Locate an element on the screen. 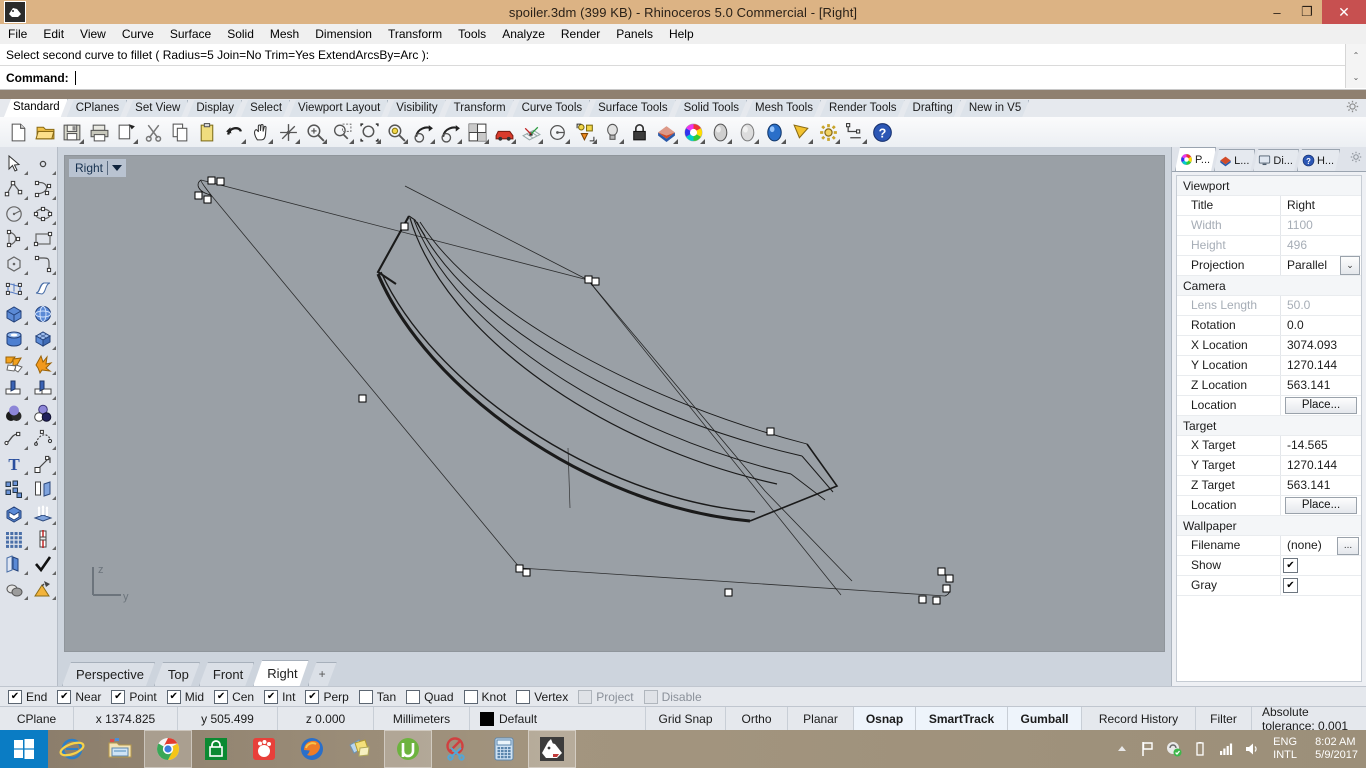 The width and height of the screenshot is (1366, 768). command-scroll-down-icon: ⌄ is located at coordinates (1356, 77).